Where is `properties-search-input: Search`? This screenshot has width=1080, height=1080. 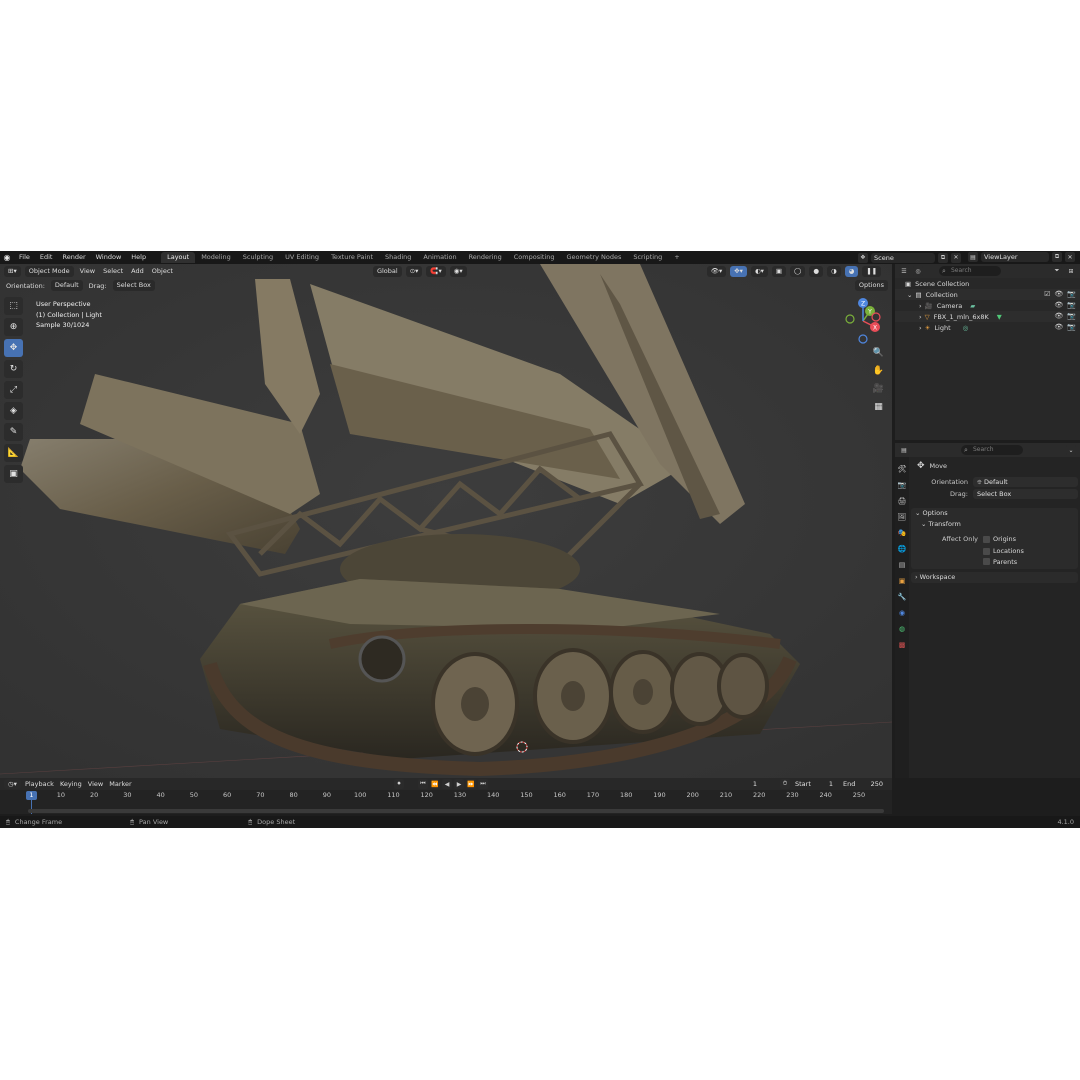 properties-search-input: Search is located at coordinates (992, 450).